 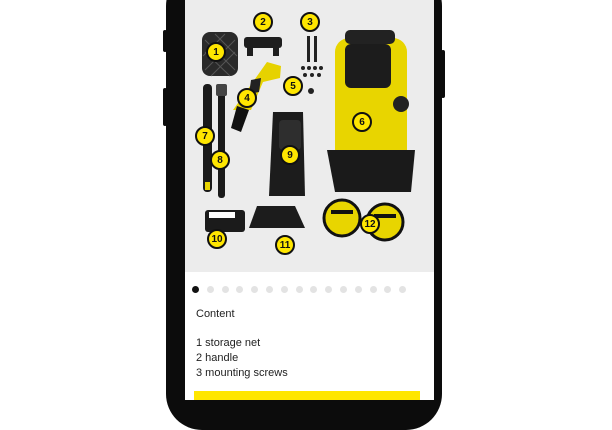 What do you see at coordinates (342, 218) in the screenshot?
I see `wheel-shape` at bounding box center [342, 218].